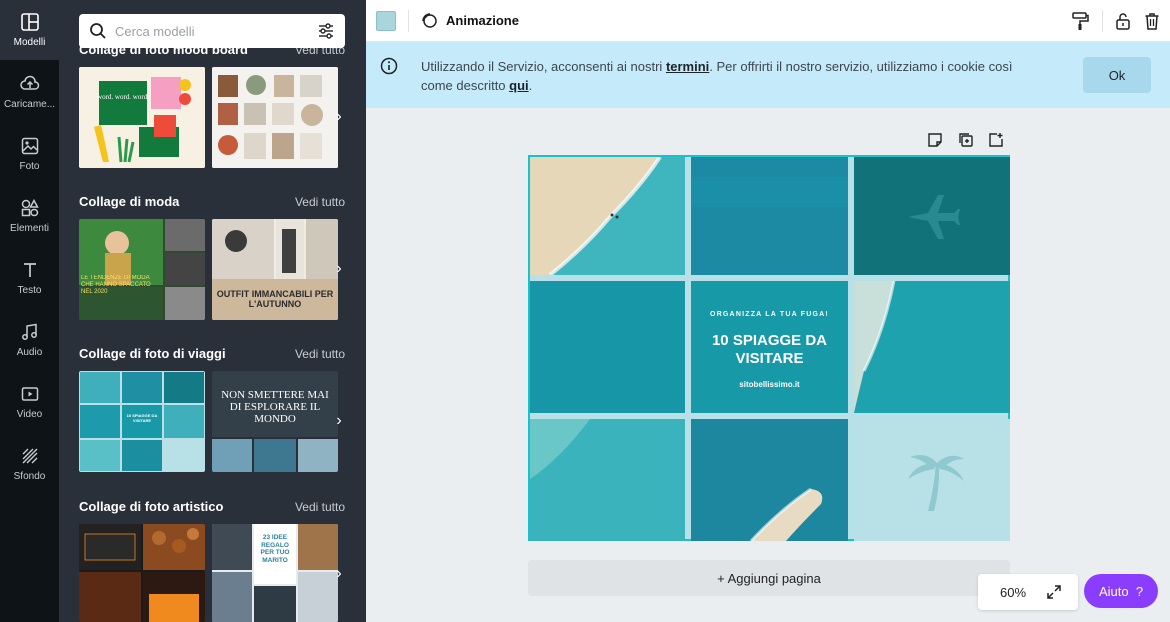 The width and height of the screenshot is (1170, 622). I want to click on page-notes-icon, so click(935, 140).